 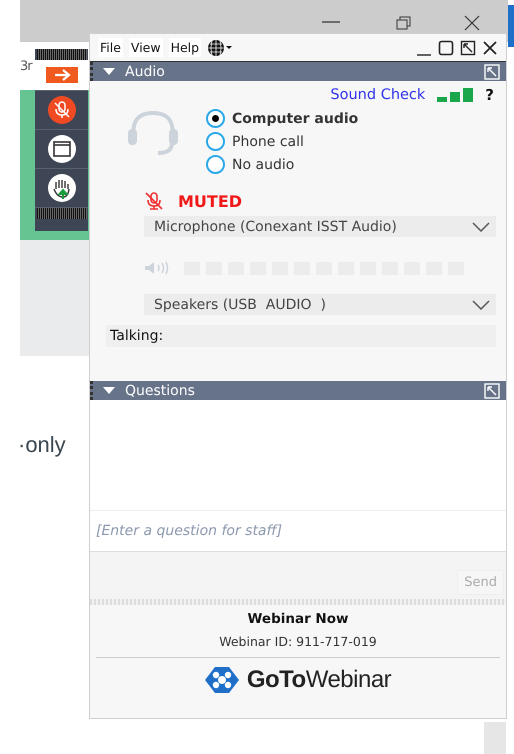 What do you see at coordinates (110, 47) in the screenshot?
I see `menu-item: File` at bounding box center [110, 47].